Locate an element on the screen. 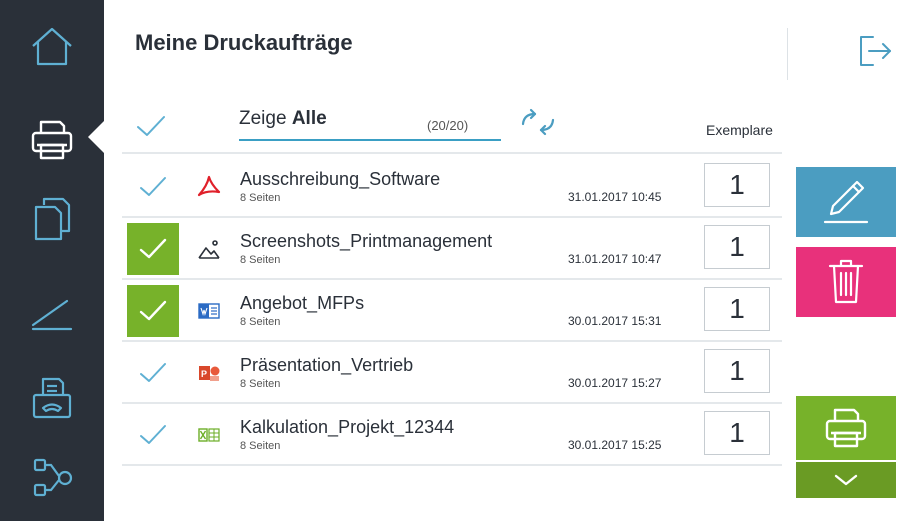 This screenshot has width=901, height=521. refresh-button is located at coordinates (538, 122).